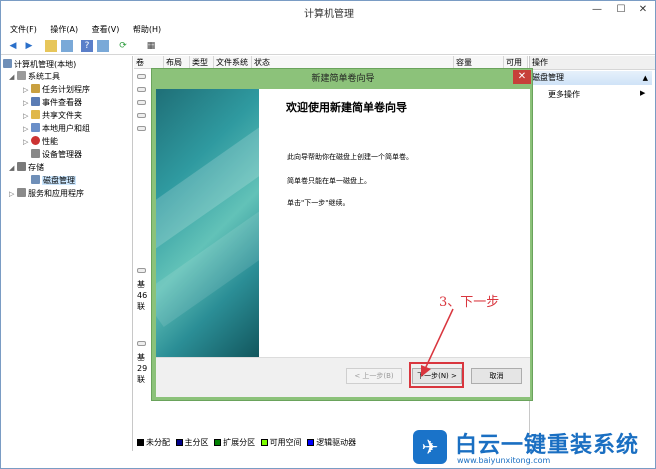 The image size is (656, 469). What do you see at coordinates (591, 78) in the screenshot?
I see `actions-disk-management: 磁盘管理 ▲` at bounding box center [591, 78].